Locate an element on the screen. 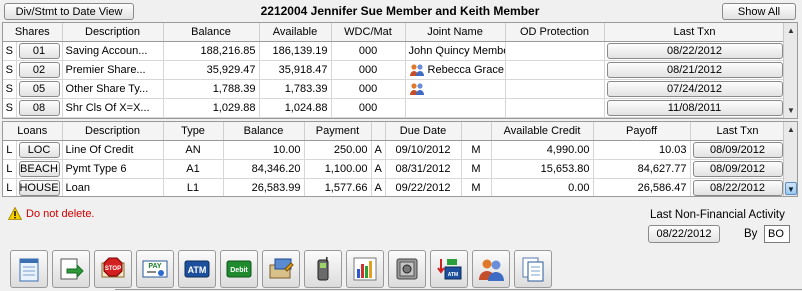 This screenshot has height=291, width=802. col-header-available: Available is located at coordinates (295, 32).